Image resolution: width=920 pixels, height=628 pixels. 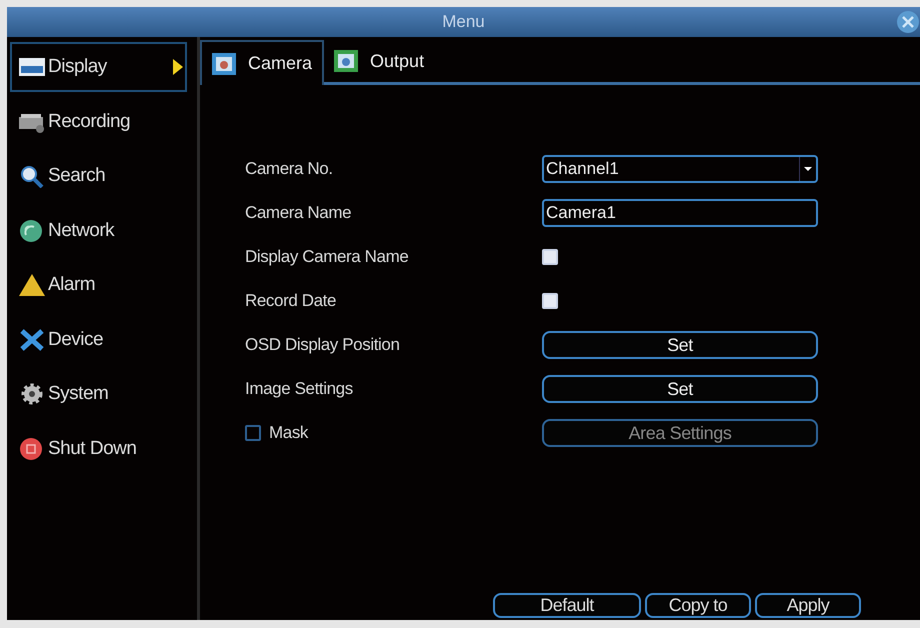 I want to click on sidebar-item: Display, so click(x=98, y=67).